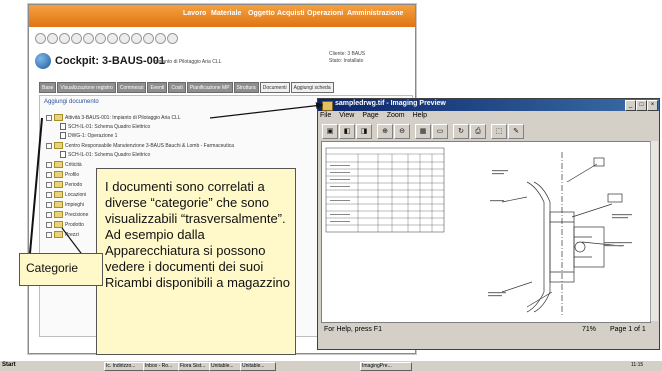  I want to click on status-page: Page 1 of 1, so click(628, 329).